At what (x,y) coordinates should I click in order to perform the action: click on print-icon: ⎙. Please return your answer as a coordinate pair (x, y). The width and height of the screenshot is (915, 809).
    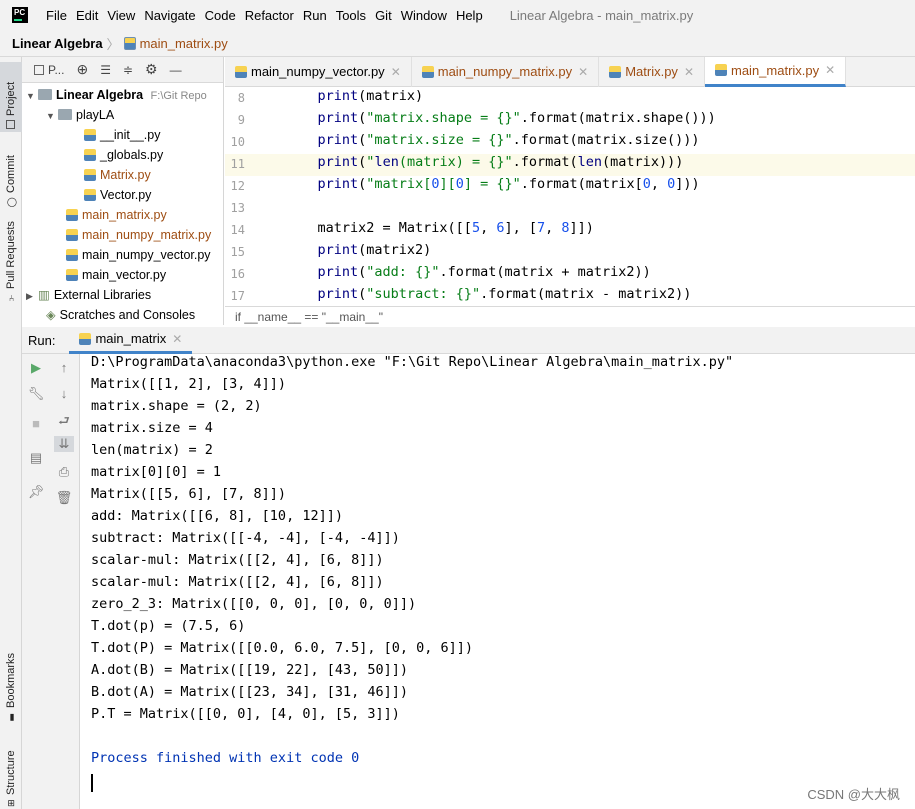
    Looking at the image, I should click on (64, 472).